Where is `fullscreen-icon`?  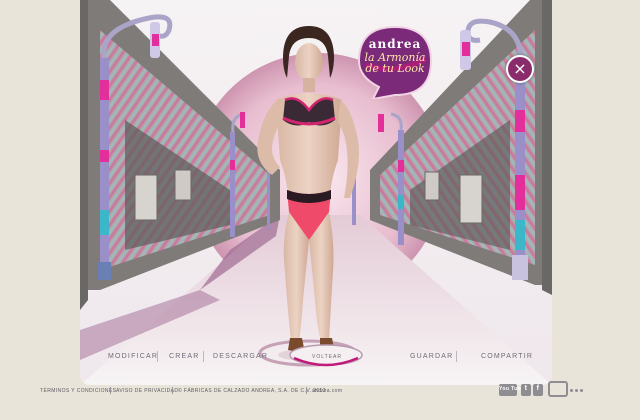
fullscreen-icon is located at coordinates (558, 389).